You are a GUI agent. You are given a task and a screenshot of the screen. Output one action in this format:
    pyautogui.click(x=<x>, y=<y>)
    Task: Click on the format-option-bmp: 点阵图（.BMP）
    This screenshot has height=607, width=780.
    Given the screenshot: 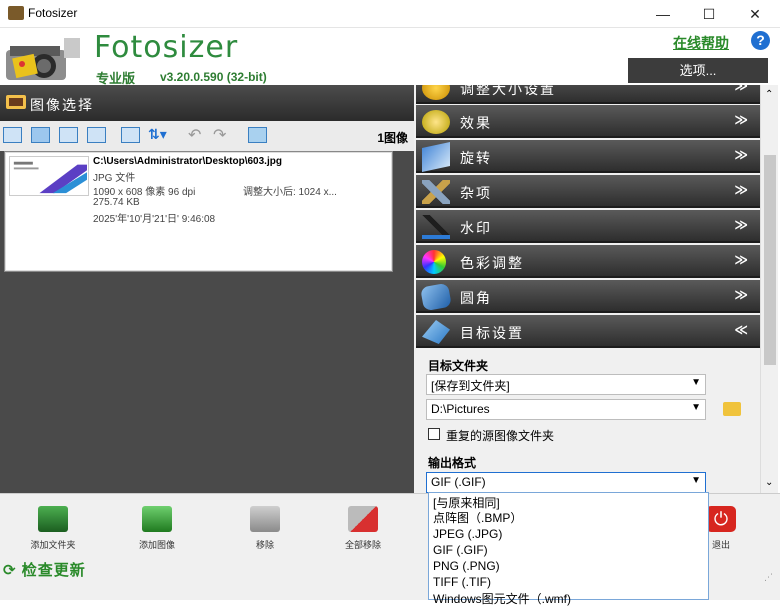 What is the action you would take?
    pyautogui.click(x=477, y=517)
    